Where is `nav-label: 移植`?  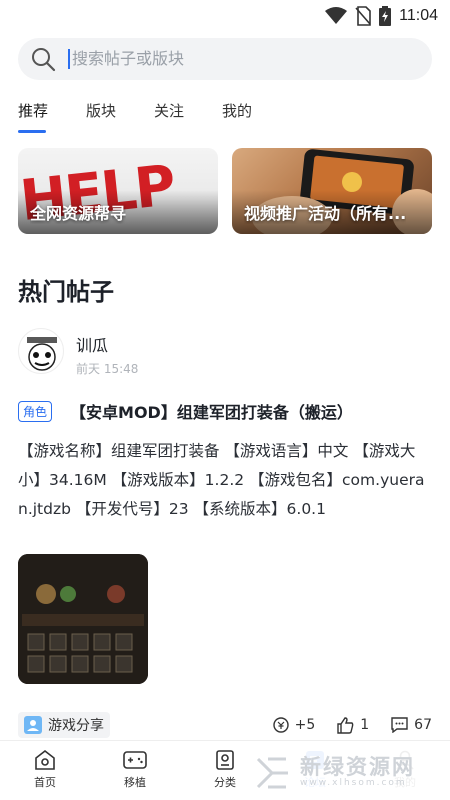 nav-label: 移植 is located at coordinates (135, 782).